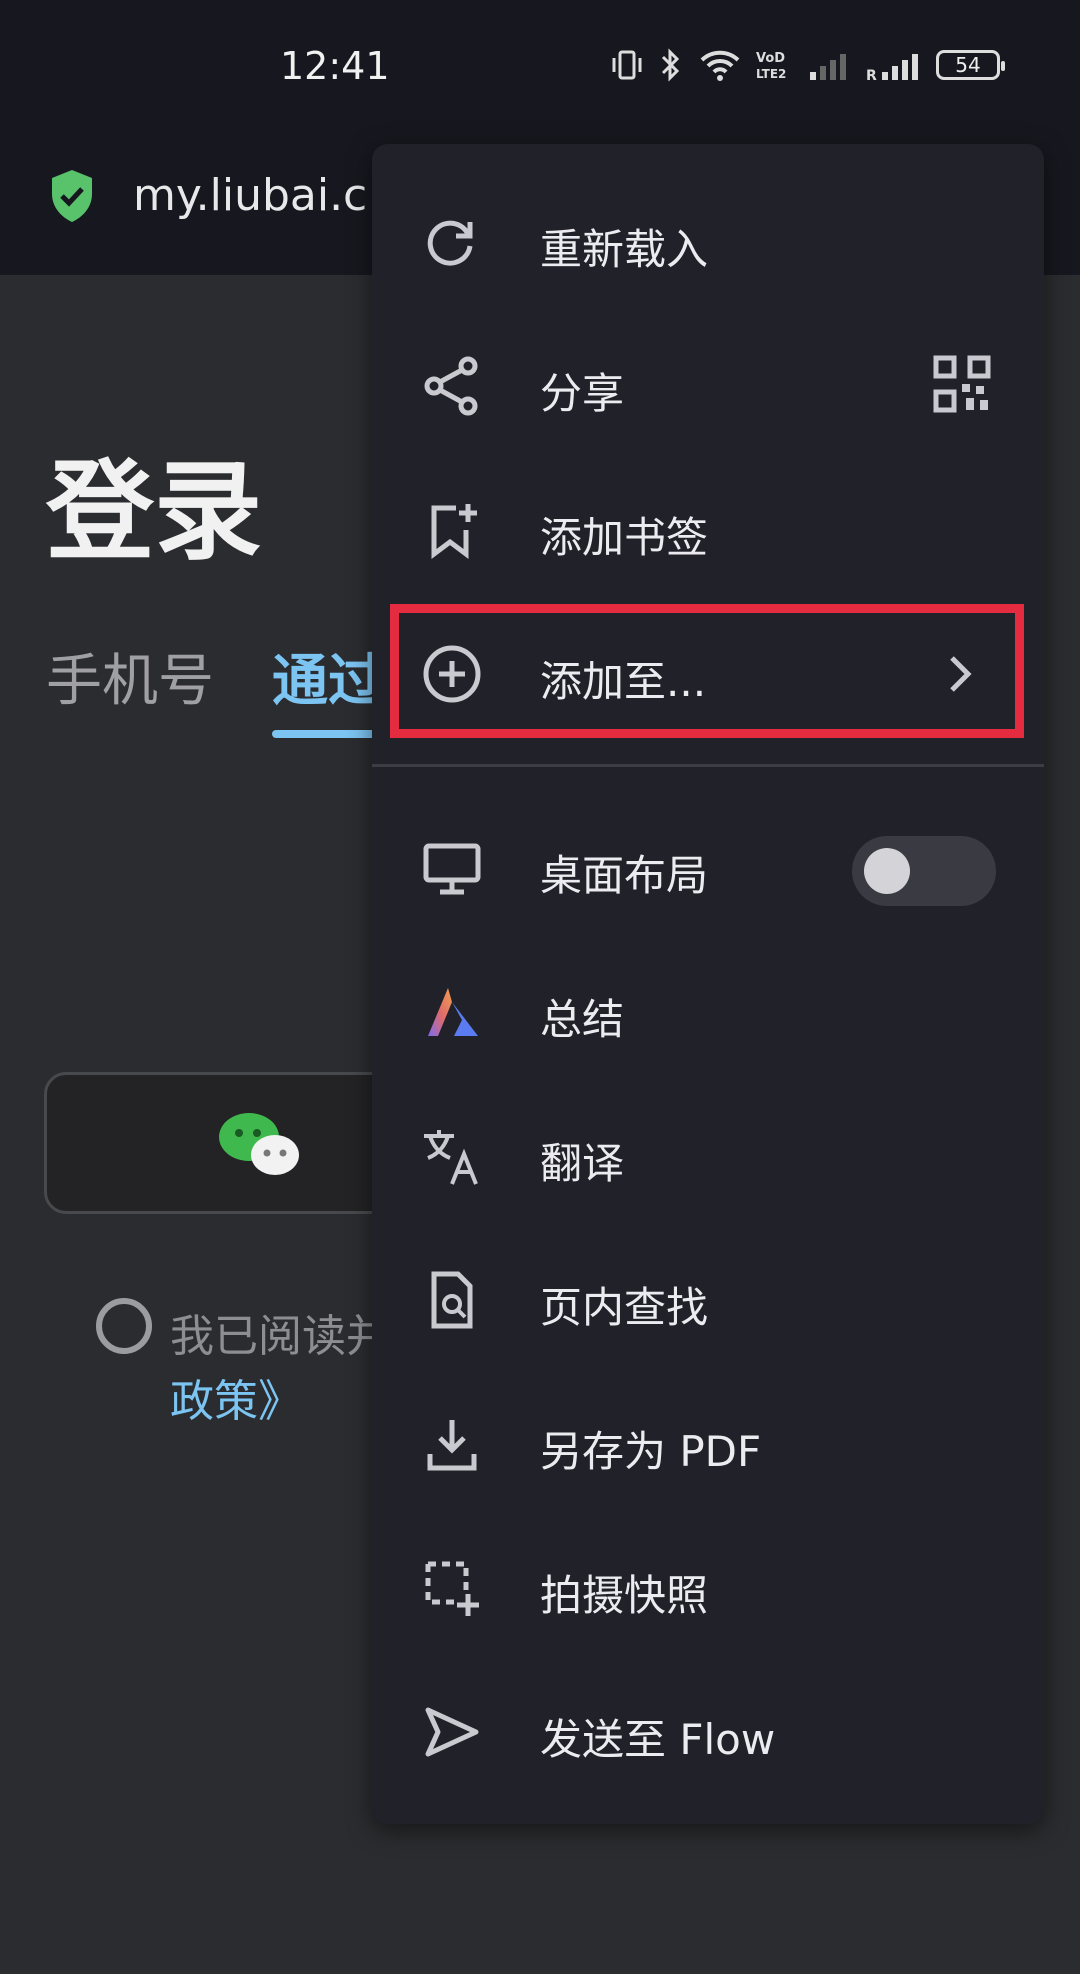 The height and width of the screenshot is (1974, 1080). Describe the element at coordinates (627, 65) in the screenshot. I see `vibrate-icon` at that location.